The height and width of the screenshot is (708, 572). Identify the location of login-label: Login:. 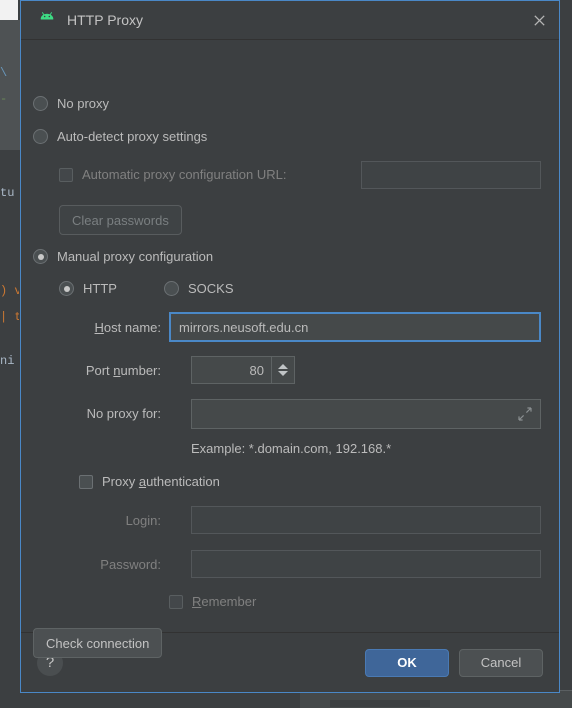
(143, 520).